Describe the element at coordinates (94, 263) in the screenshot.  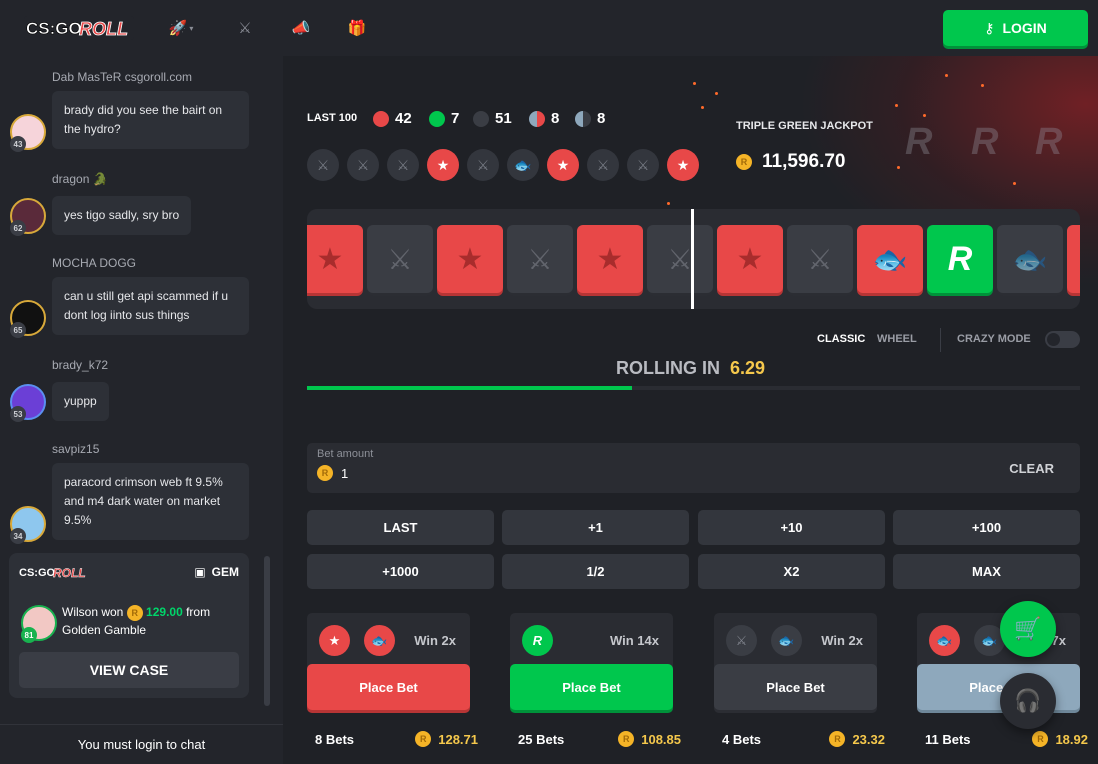
I see `chat-username: MOCHA DOGG` at that location.